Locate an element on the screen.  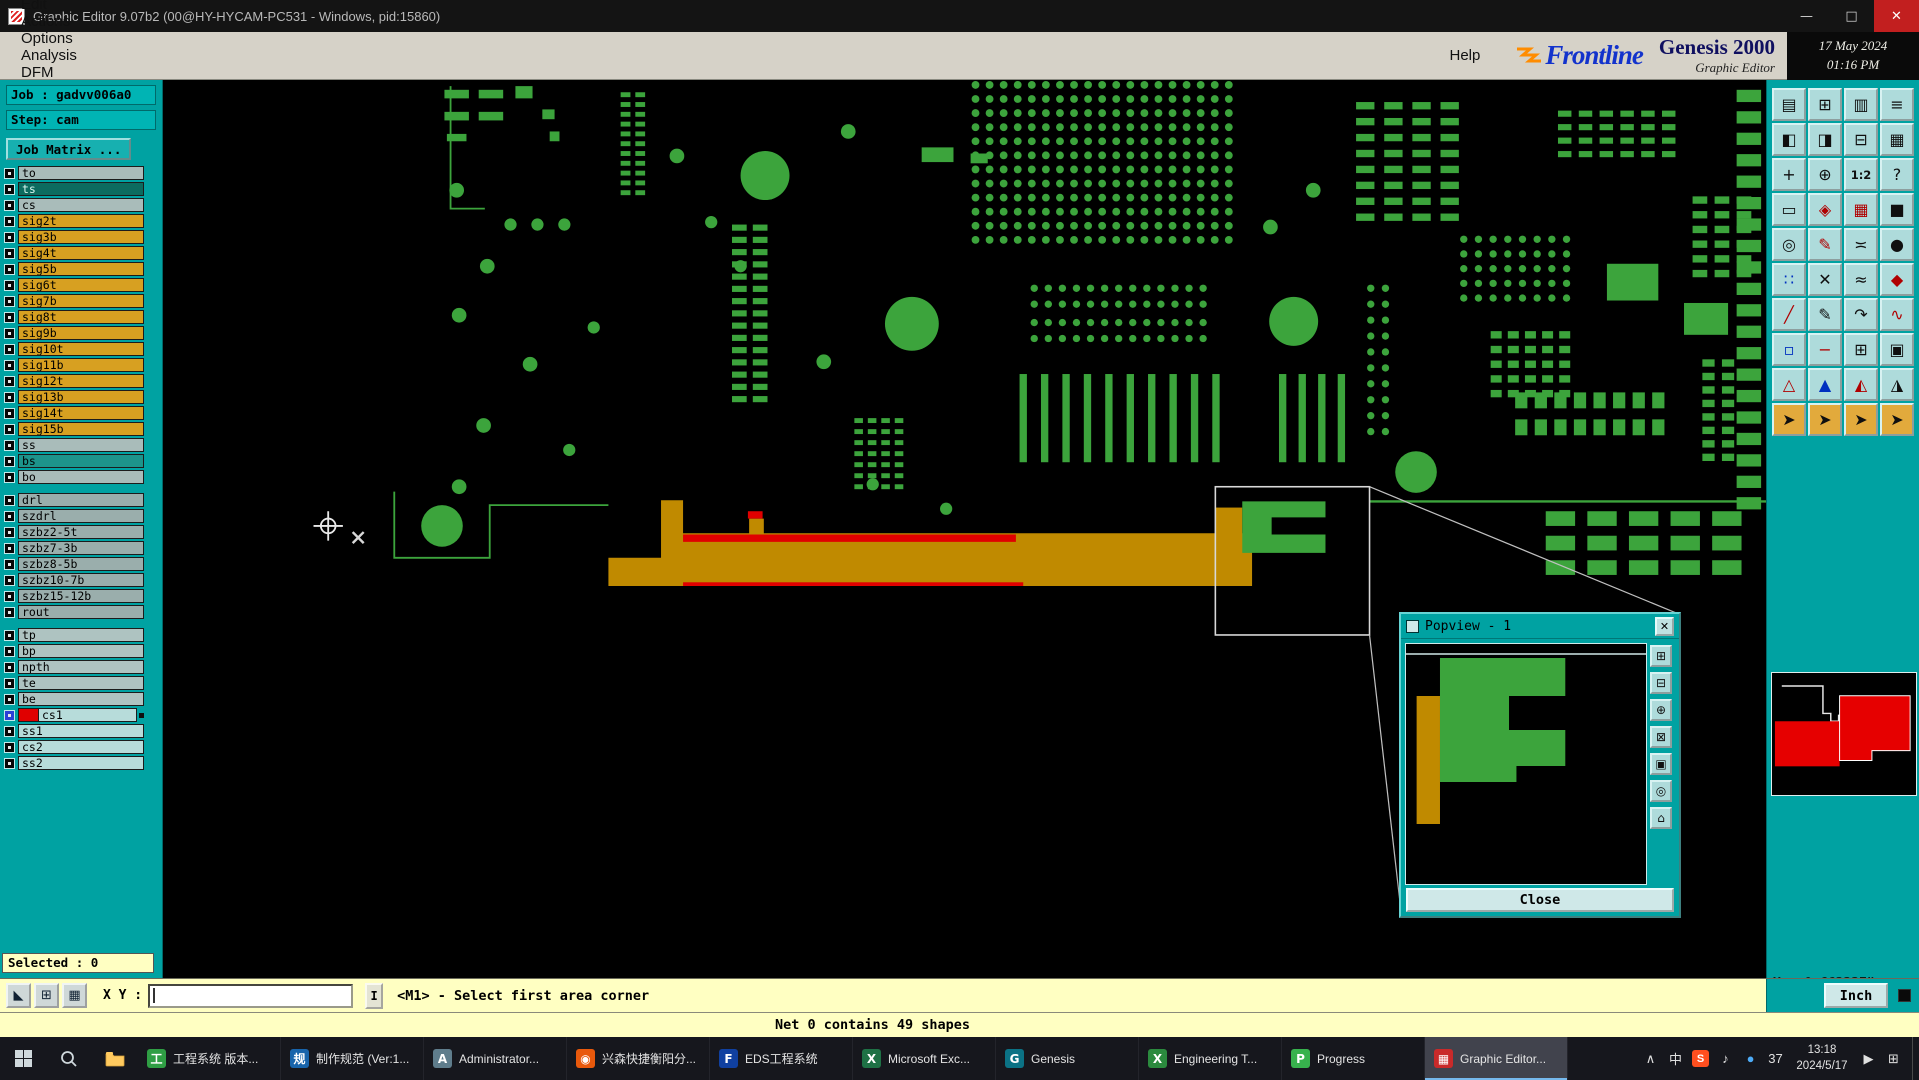
layer-row-szbz15-12b: szbz15-12b is located at coordinates (74, 596).